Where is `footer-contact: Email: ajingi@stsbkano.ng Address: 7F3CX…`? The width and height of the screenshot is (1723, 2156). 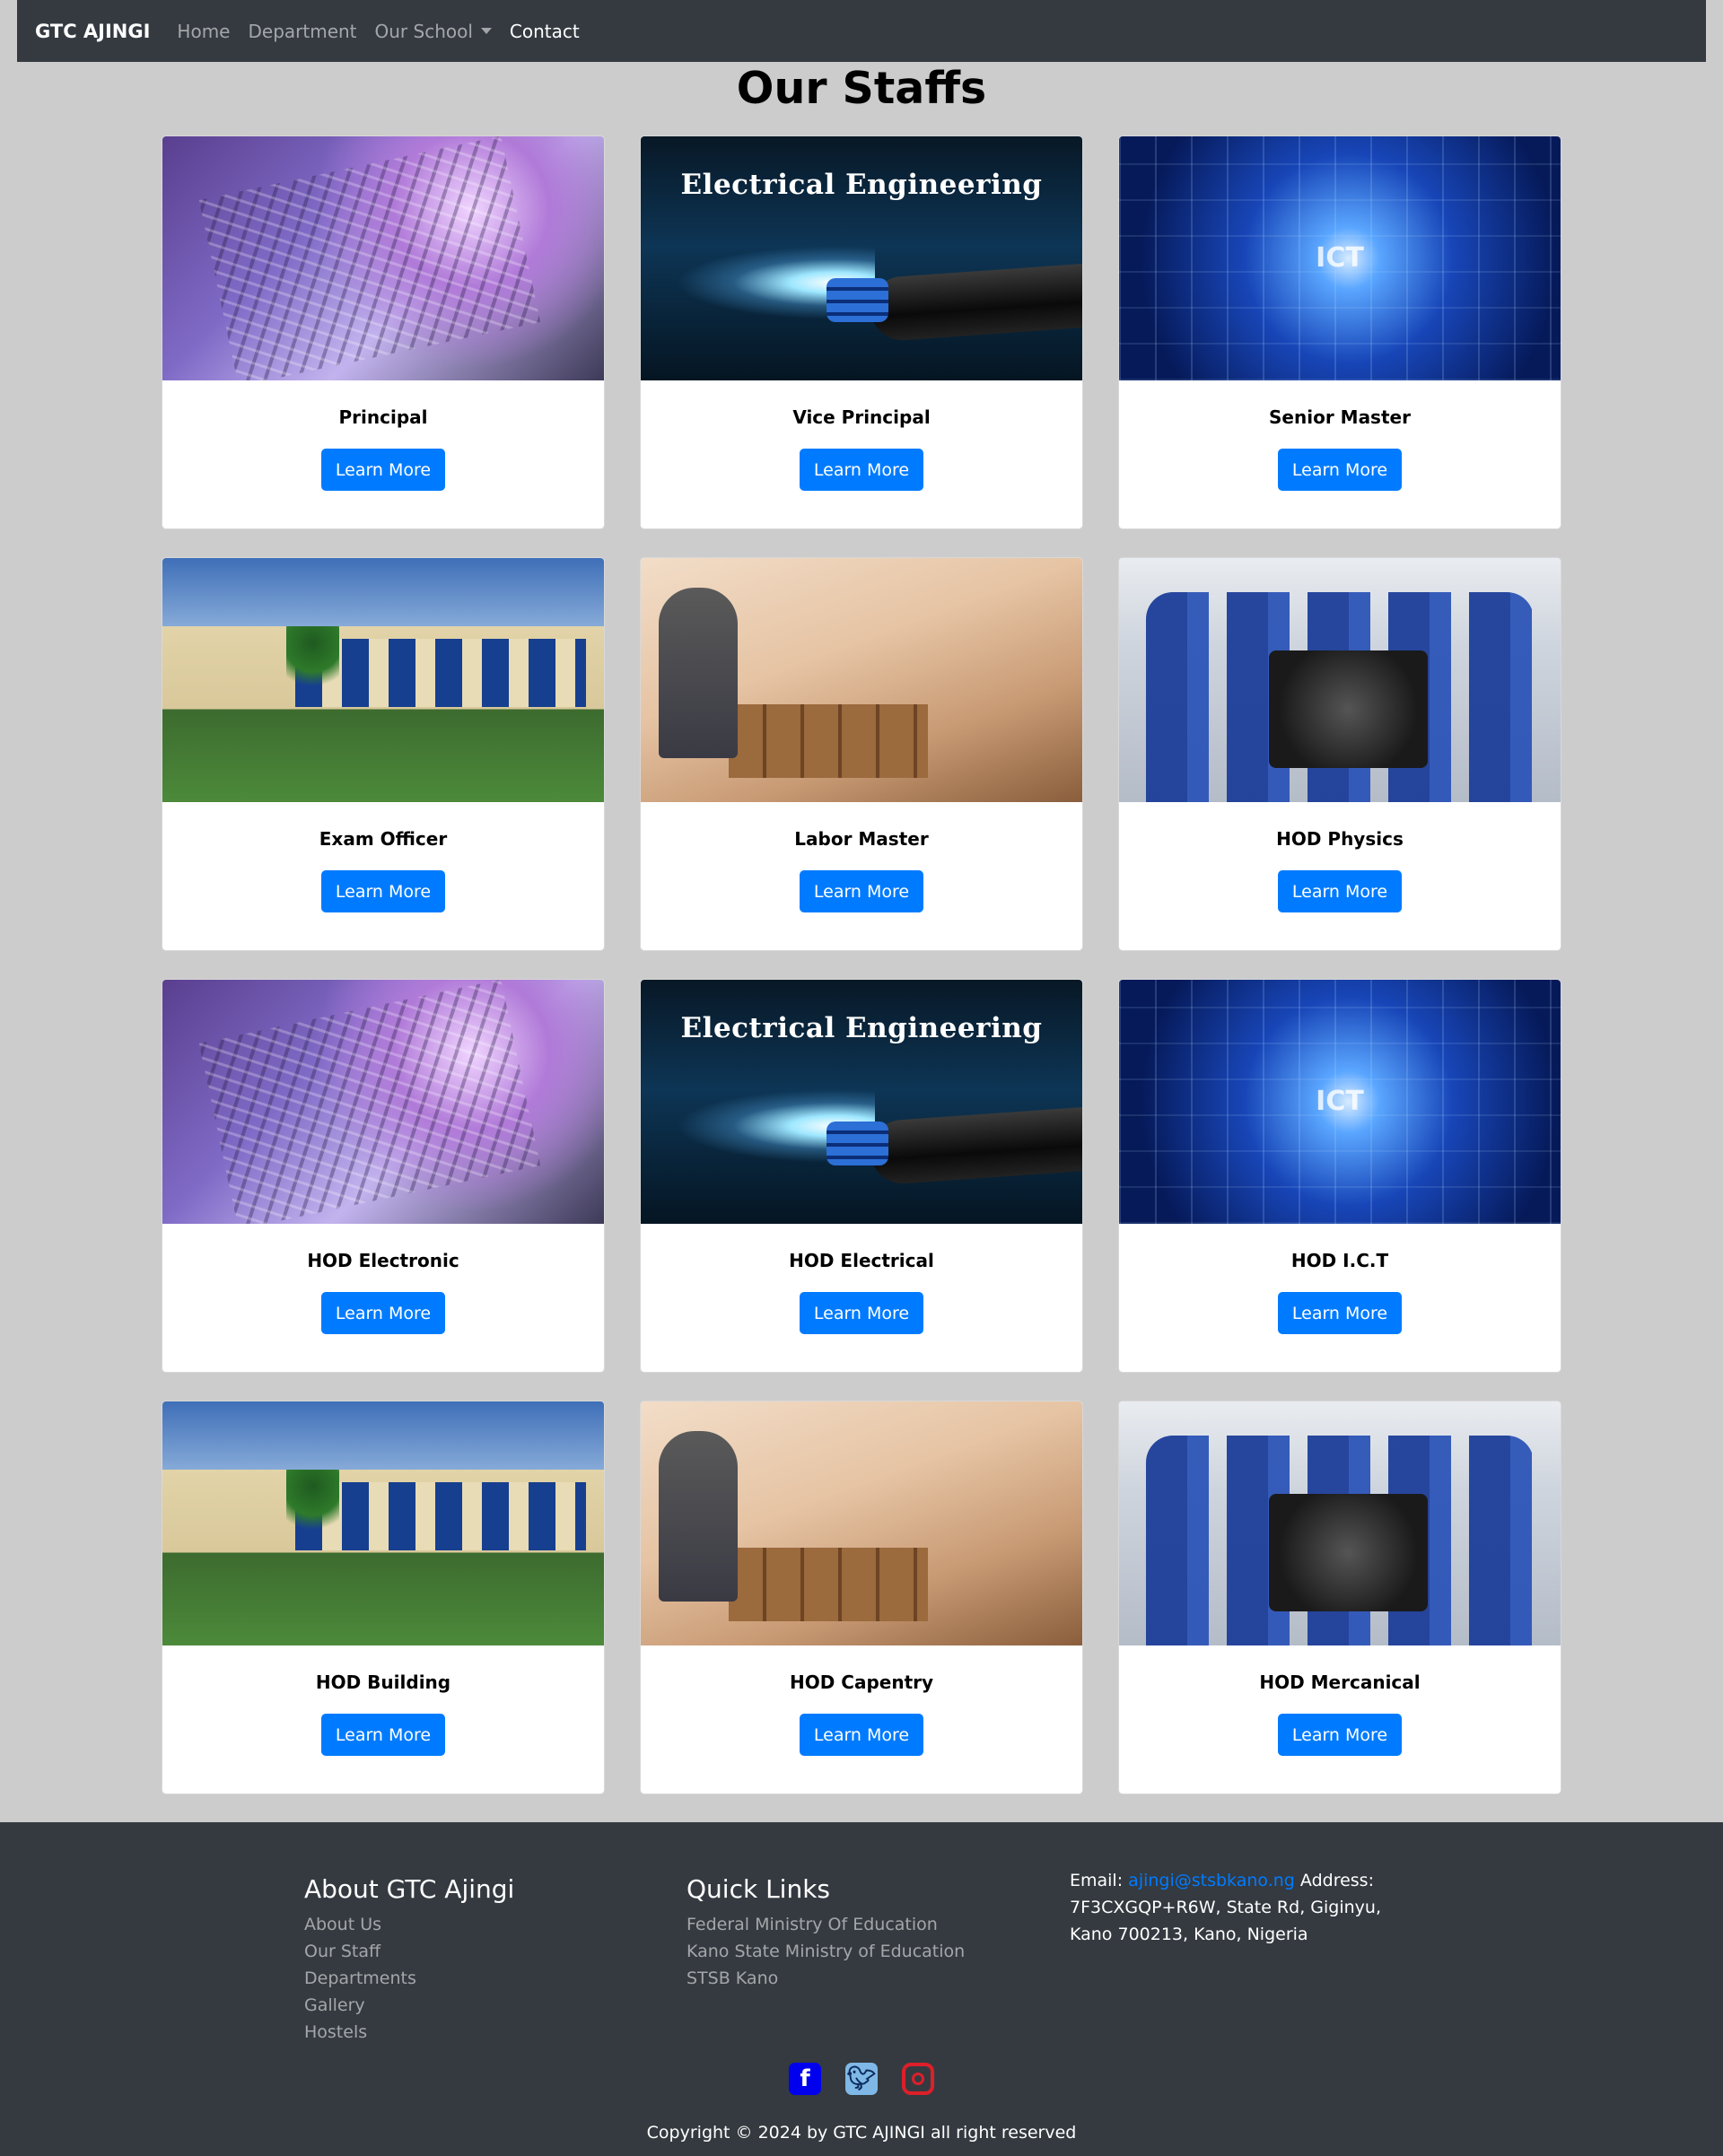 footer-contact: Email: ajingi@stsbkano.ng Address: 7F3CX… is located at coordinates (1249, 1907).